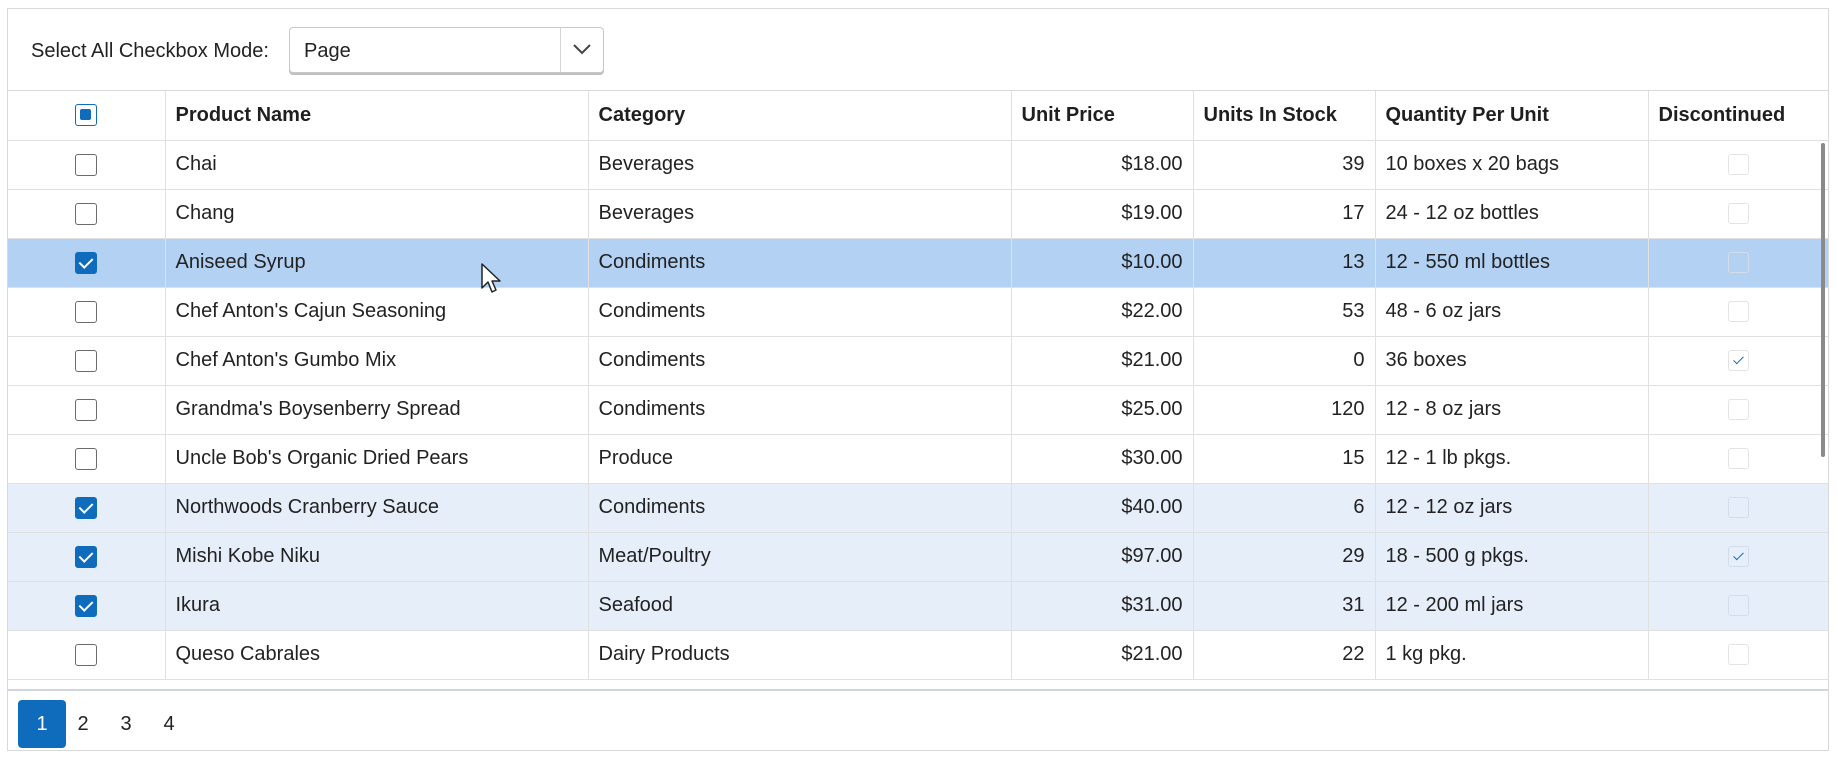 This screenshot has height=758, width=1838. I want to click on product-name-cell: Grandma's Boysenberry Spread, so click(377, 410).